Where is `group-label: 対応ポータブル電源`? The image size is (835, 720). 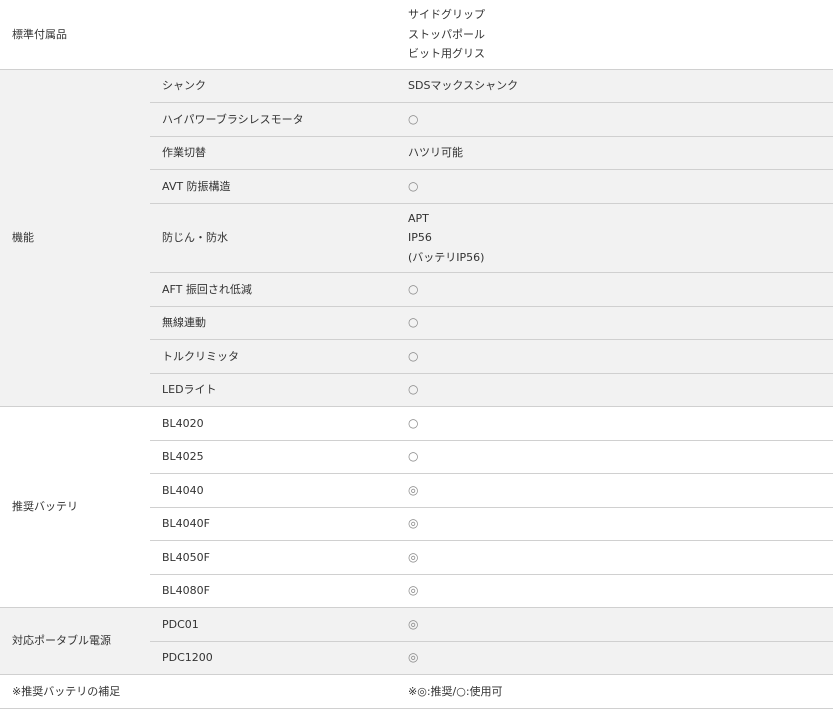 group-label: 対応ポータブル電源 is located at coordinates (75, 641).